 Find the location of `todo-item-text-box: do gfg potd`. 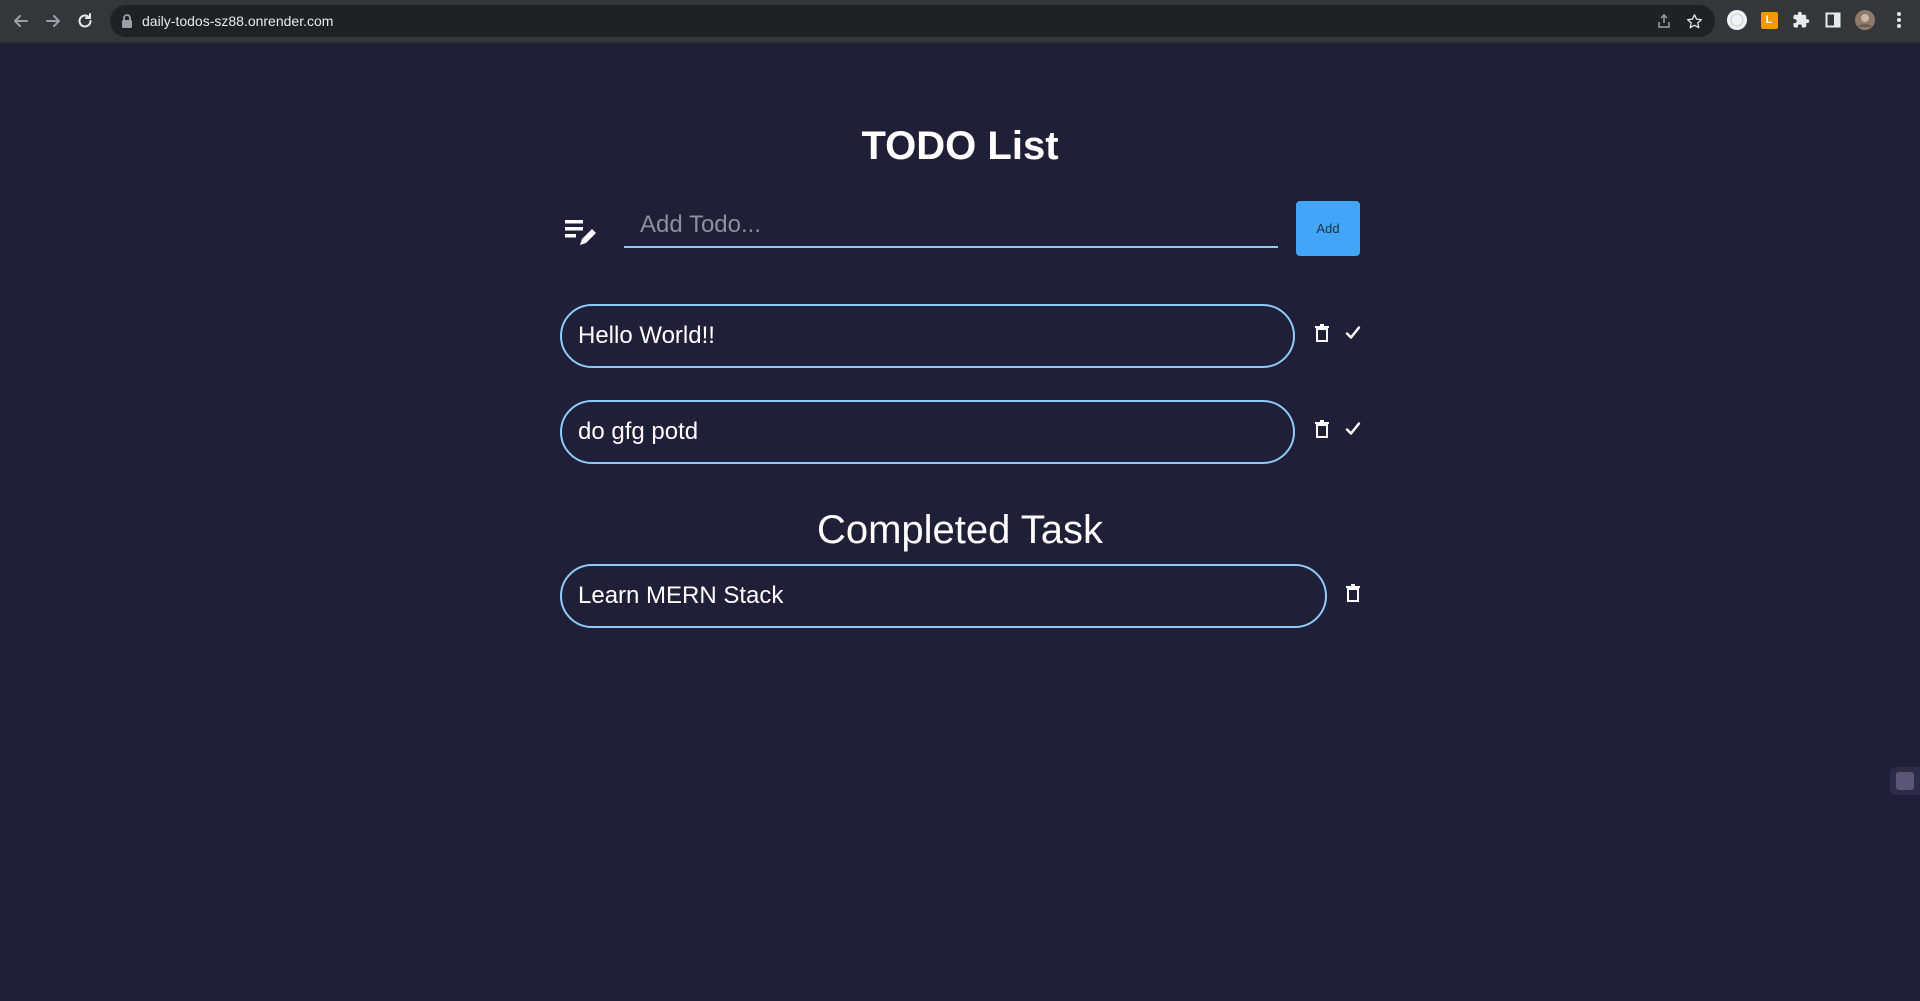

todo-item-text-box: do gfg potd is located at coordinates (927, 432).